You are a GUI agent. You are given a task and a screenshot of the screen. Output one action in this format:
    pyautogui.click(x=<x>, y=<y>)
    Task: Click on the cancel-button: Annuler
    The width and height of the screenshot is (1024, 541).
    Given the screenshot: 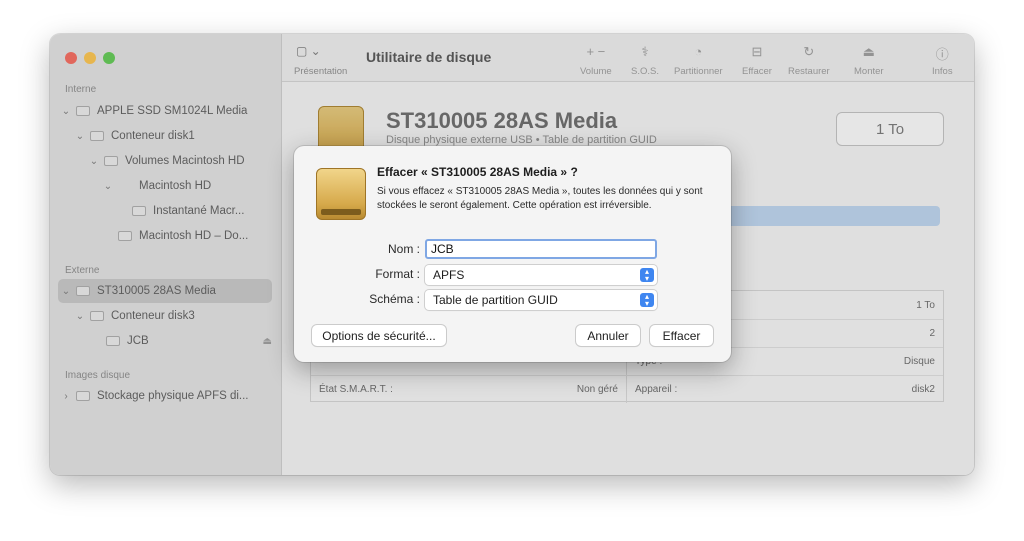 What is the action you would take?
    pyautogui.click(x=608, y=335)
    